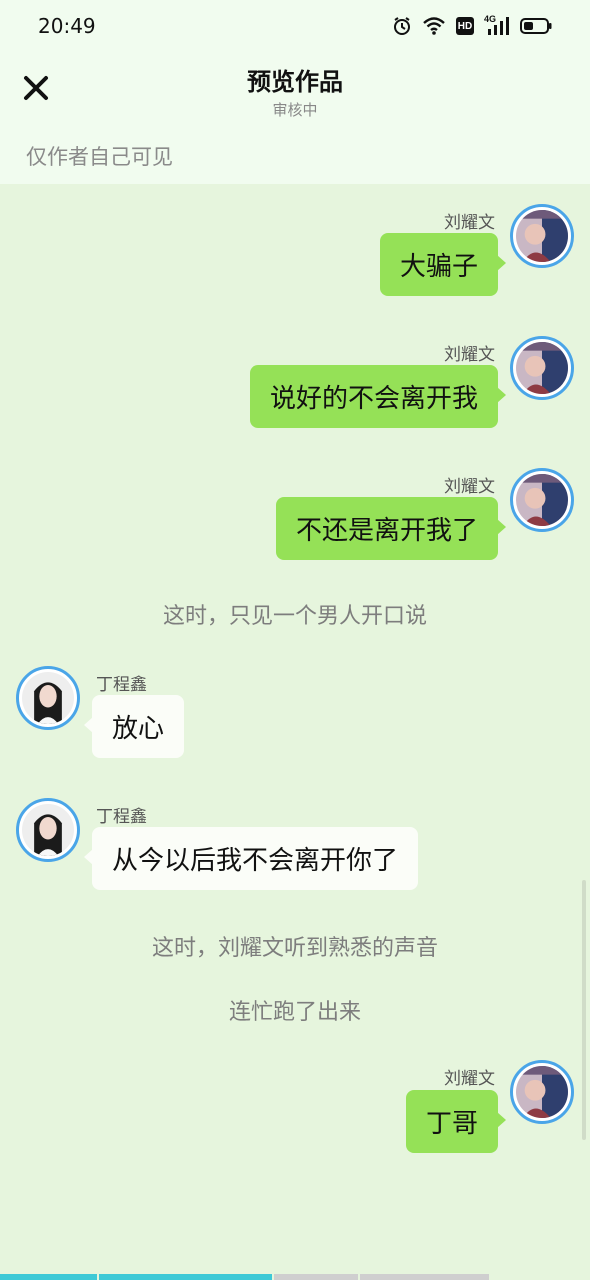 The width and height of the screenshot is (590, 1280). What do you see at coordinates (294, 948) in the screenshot?
I see `narration-text: 这时，刘耀文听到熟悉的声音` at bounding box center [294, 948].